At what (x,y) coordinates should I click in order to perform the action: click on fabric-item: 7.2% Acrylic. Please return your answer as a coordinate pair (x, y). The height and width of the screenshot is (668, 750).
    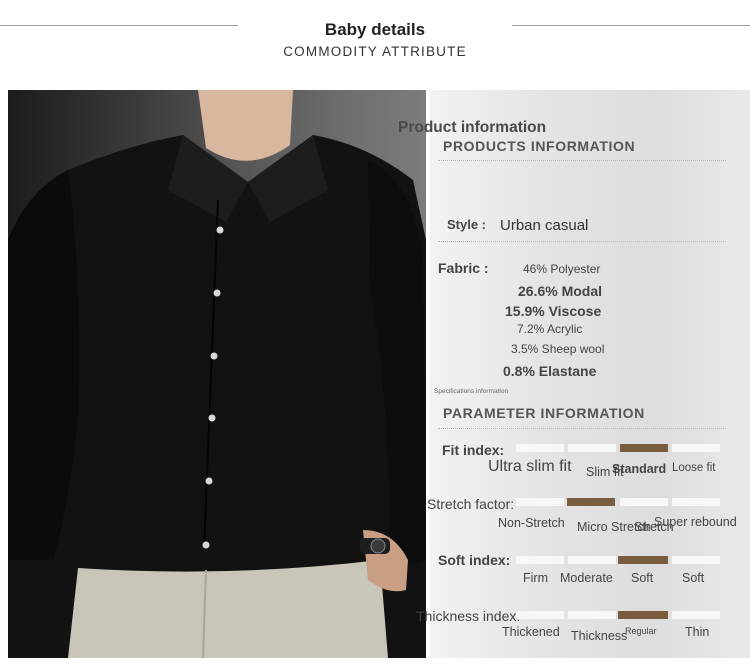
    Looking at the image, I should click on (550, 329).